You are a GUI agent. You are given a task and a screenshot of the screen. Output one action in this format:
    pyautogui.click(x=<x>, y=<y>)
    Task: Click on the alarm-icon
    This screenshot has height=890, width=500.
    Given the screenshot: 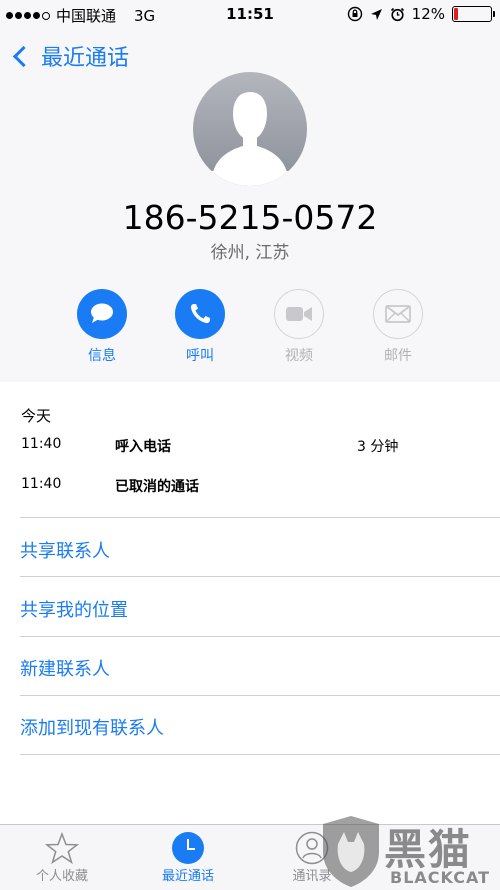 What is the action you would take?
    pyautogui.click(x=397, y=14)
    